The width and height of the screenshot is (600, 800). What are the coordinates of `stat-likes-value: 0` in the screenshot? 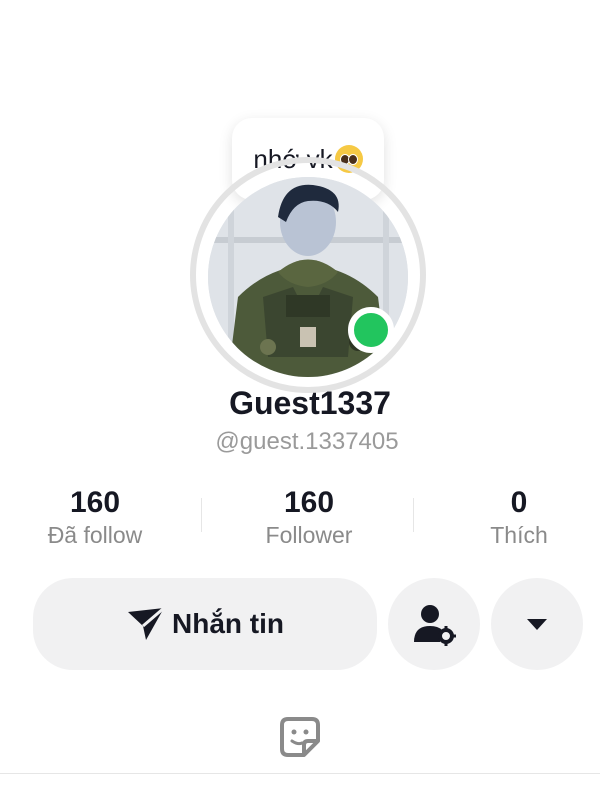 It's located at (519, 502).